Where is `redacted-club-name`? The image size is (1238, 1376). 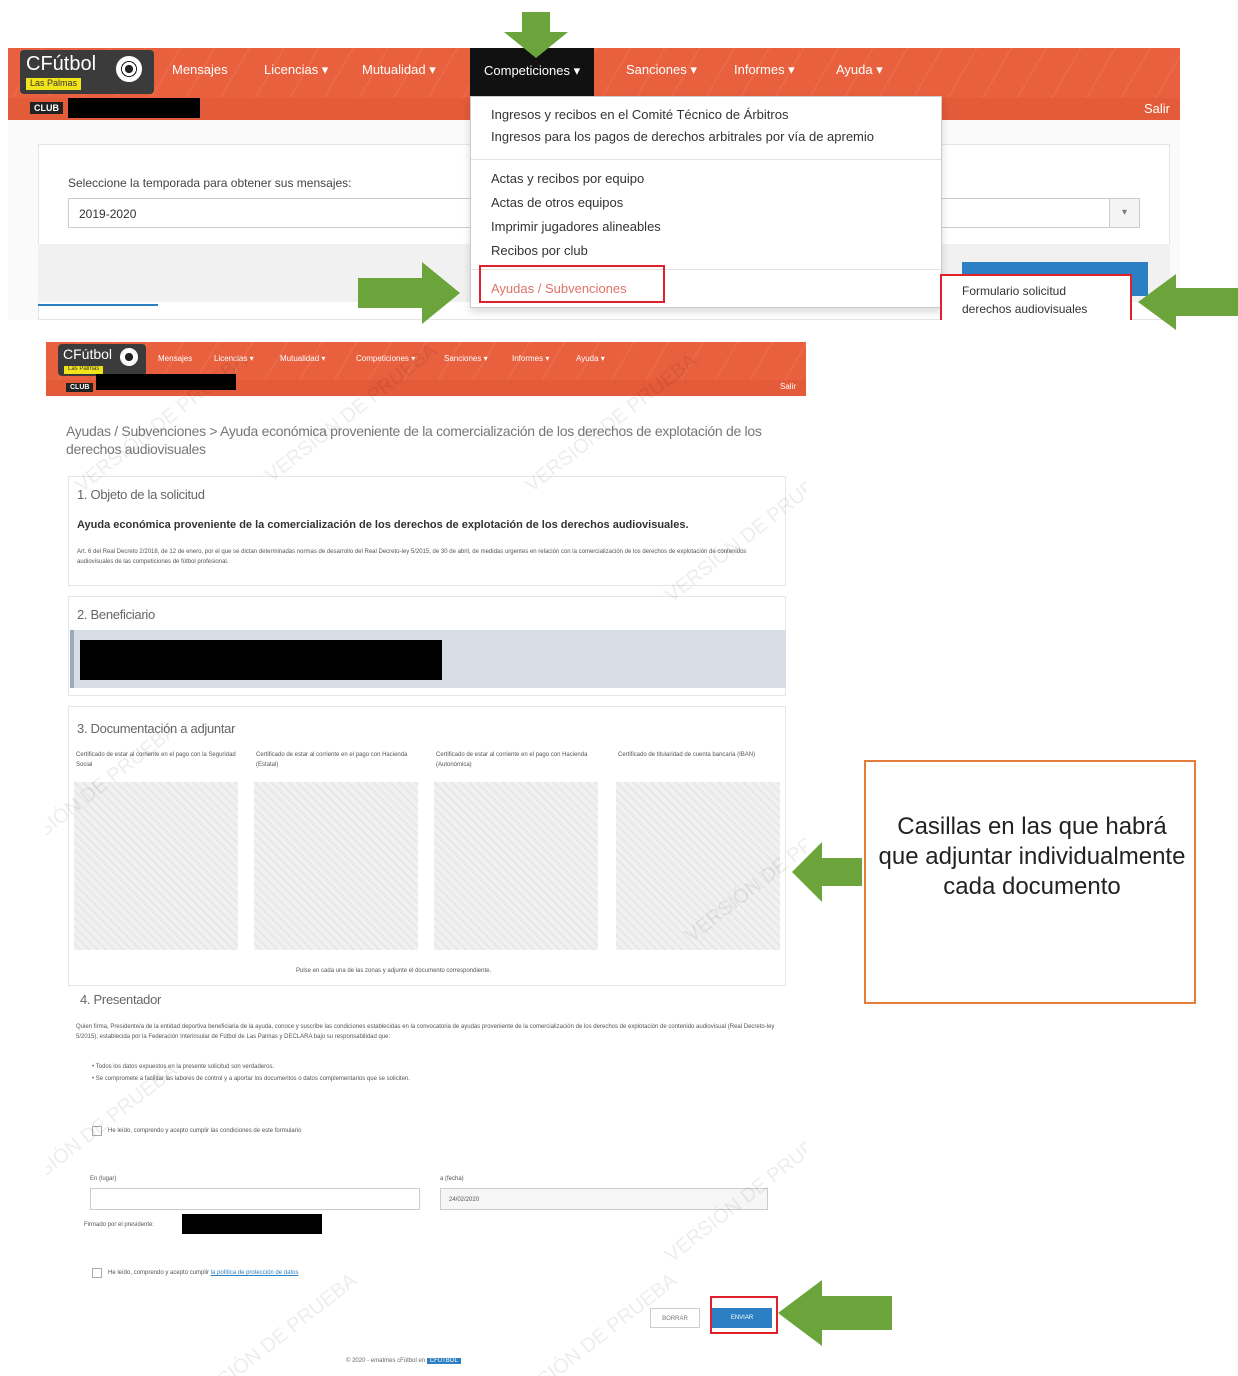
redacted-club-name is located at coordinates (134, 108).